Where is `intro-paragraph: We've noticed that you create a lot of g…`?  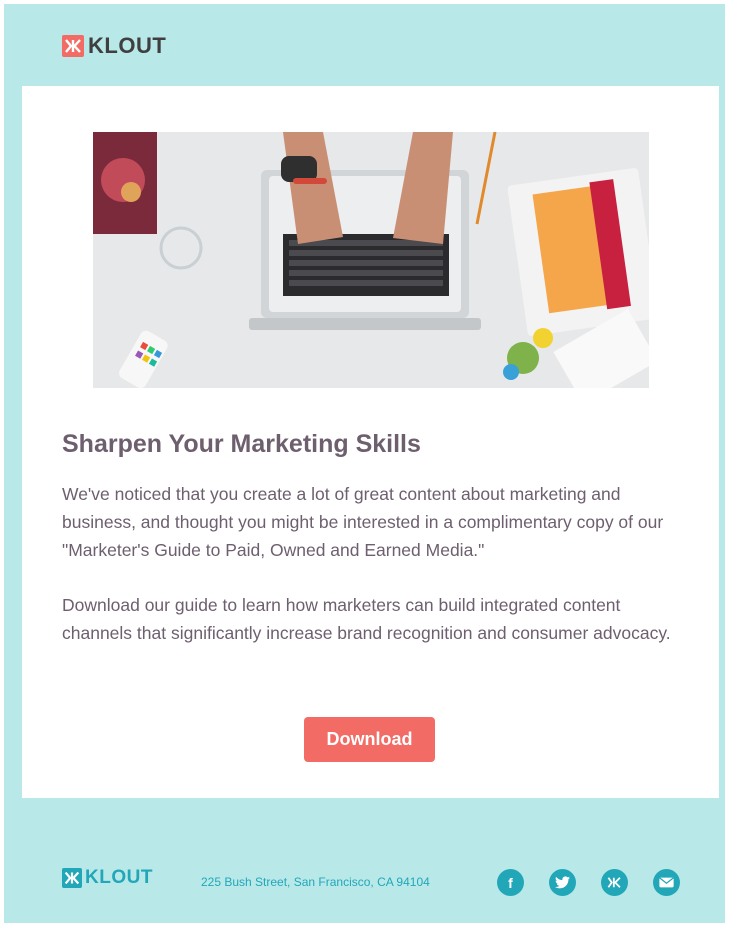
intro-paragraph: We've noticed that you create a lot of g… is located at coordinates (363, 522).